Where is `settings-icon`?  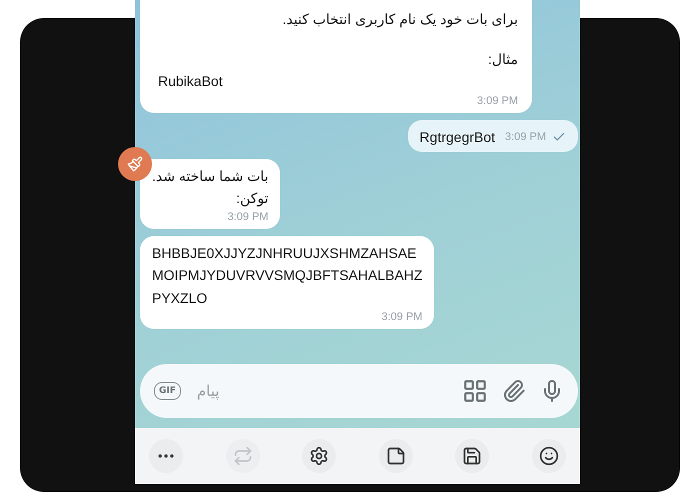 settings-icon is located at coordinates (319, 456).